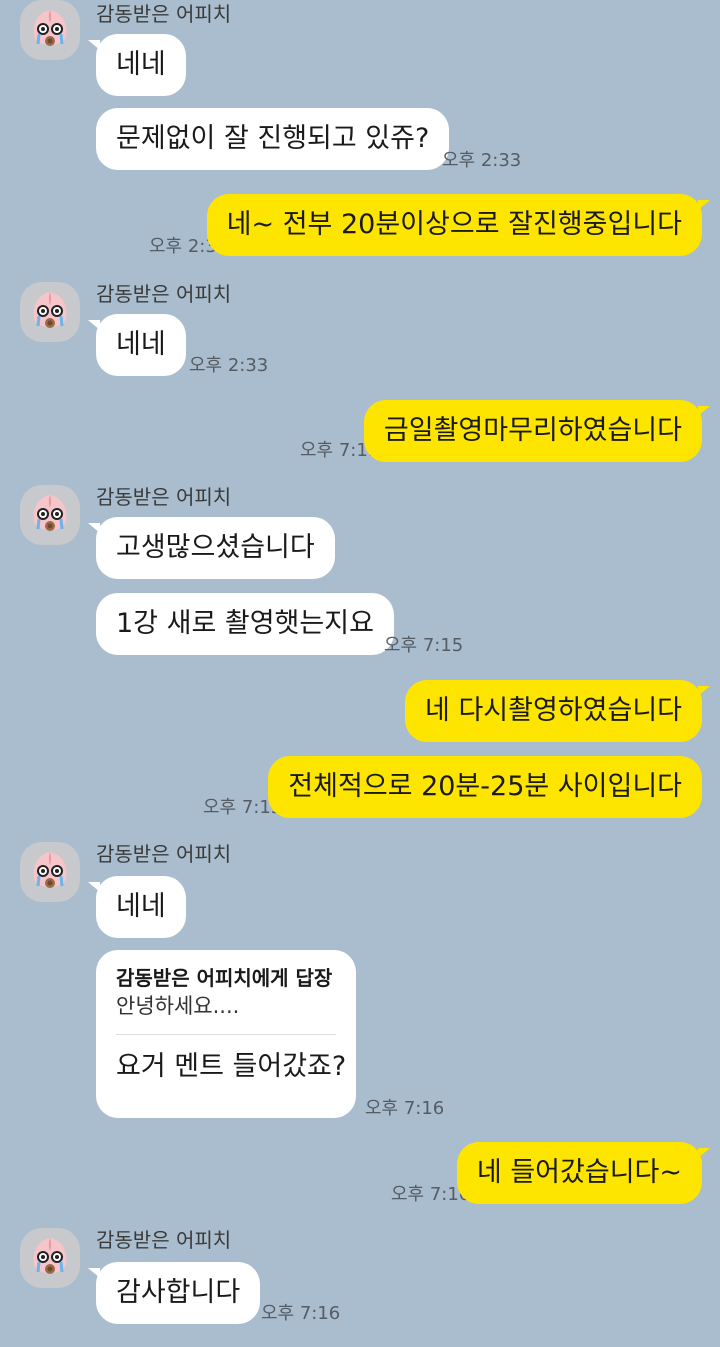 Image resolution: width=720 pixels, height=1347 pixels. I want to click on message-bubble-out: 네~ 전부 20분이상으로 잘진행중입니다, so click(458, 225).